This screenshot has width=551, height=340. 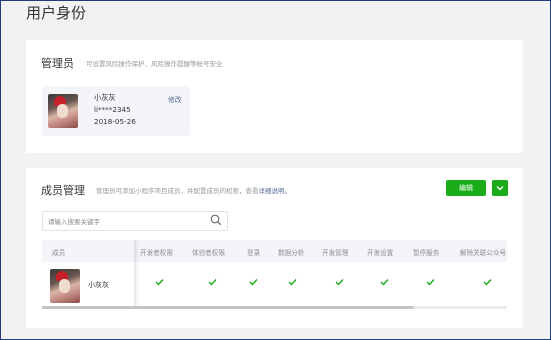 I want to click on member-card-description-text: 管理员可添加小程序项目成员，并配置成员的权限，查看, so click(x=177, y=191).